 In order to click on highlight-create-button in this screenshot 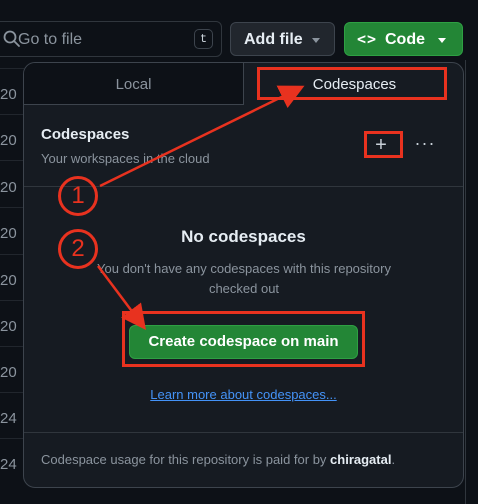, I will do `click(243, 339)`.